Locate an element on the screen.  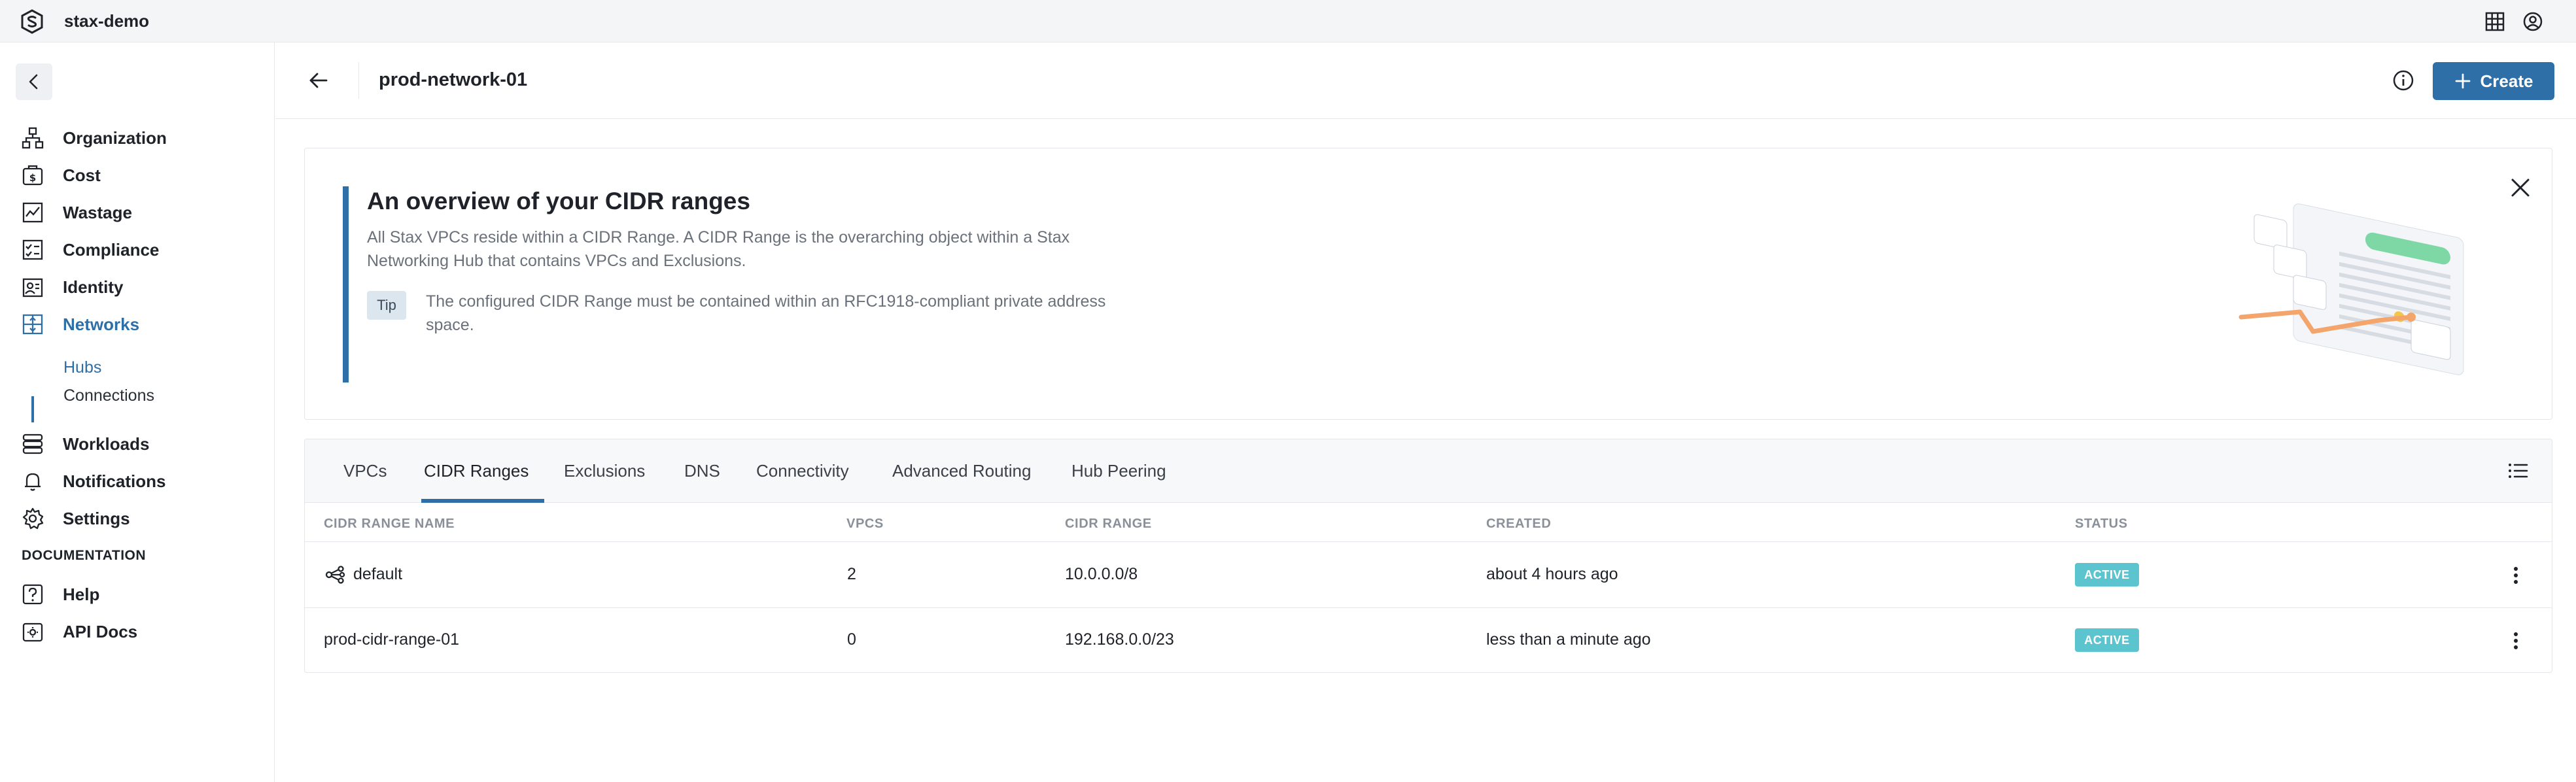
cidr-range-name: prod-cidr-range-01 is located at coordinates (391, 639).